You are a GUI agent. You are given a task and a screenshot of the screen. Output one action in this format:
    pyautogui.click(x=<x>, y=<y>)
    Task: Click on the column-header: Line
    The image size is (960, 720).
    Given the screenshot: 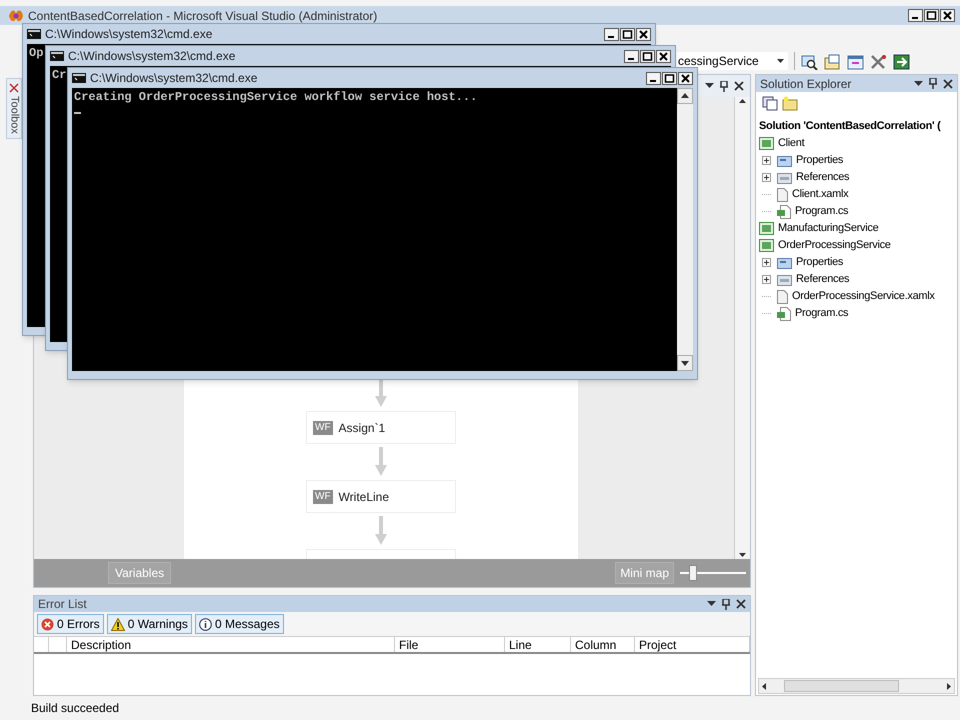 What is the action you would take?
    pyautogui.click(x=538, y=644)
    